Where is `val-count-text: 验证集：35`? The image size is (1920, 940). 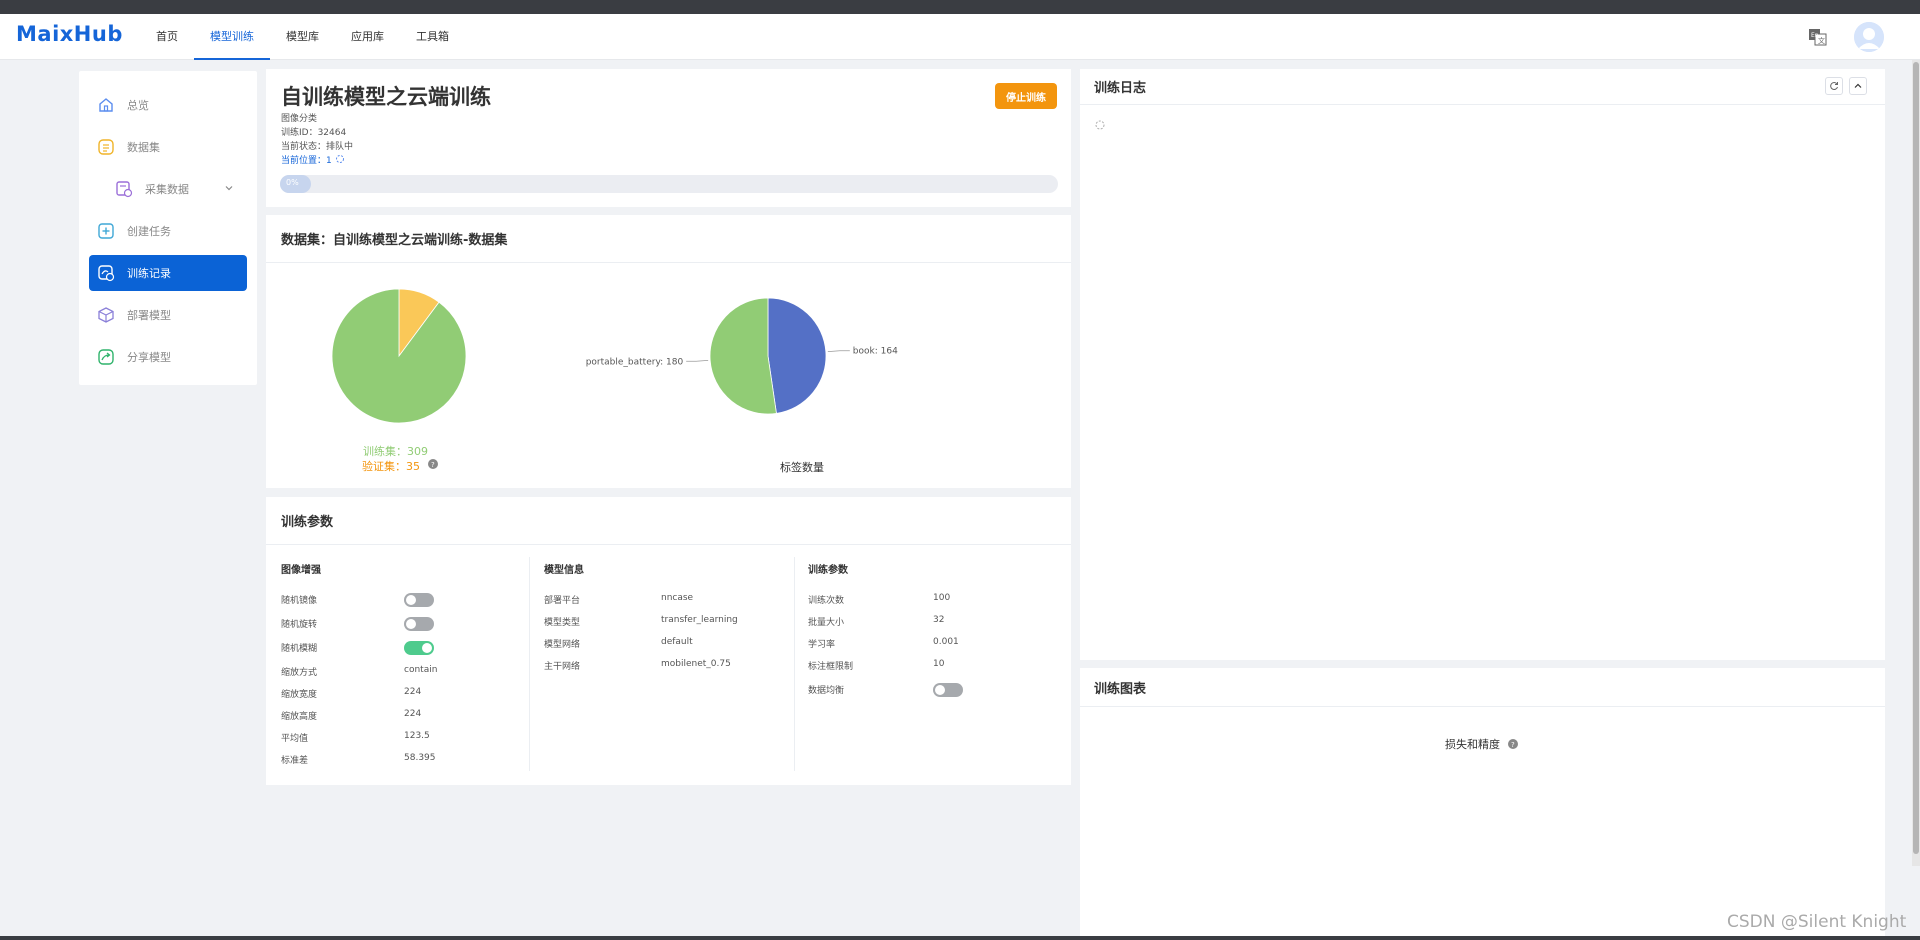
val-count-text: 验证集：35 is located at coordinates (391, 466).